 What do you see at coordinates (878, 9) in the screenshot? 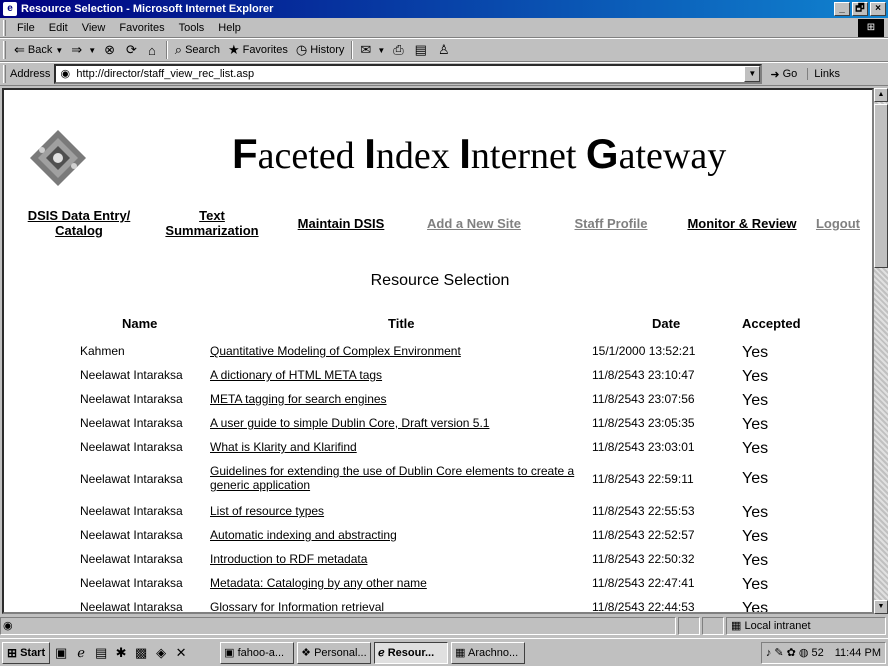
I see `close-button: ×` at bounding box center [878, 9].